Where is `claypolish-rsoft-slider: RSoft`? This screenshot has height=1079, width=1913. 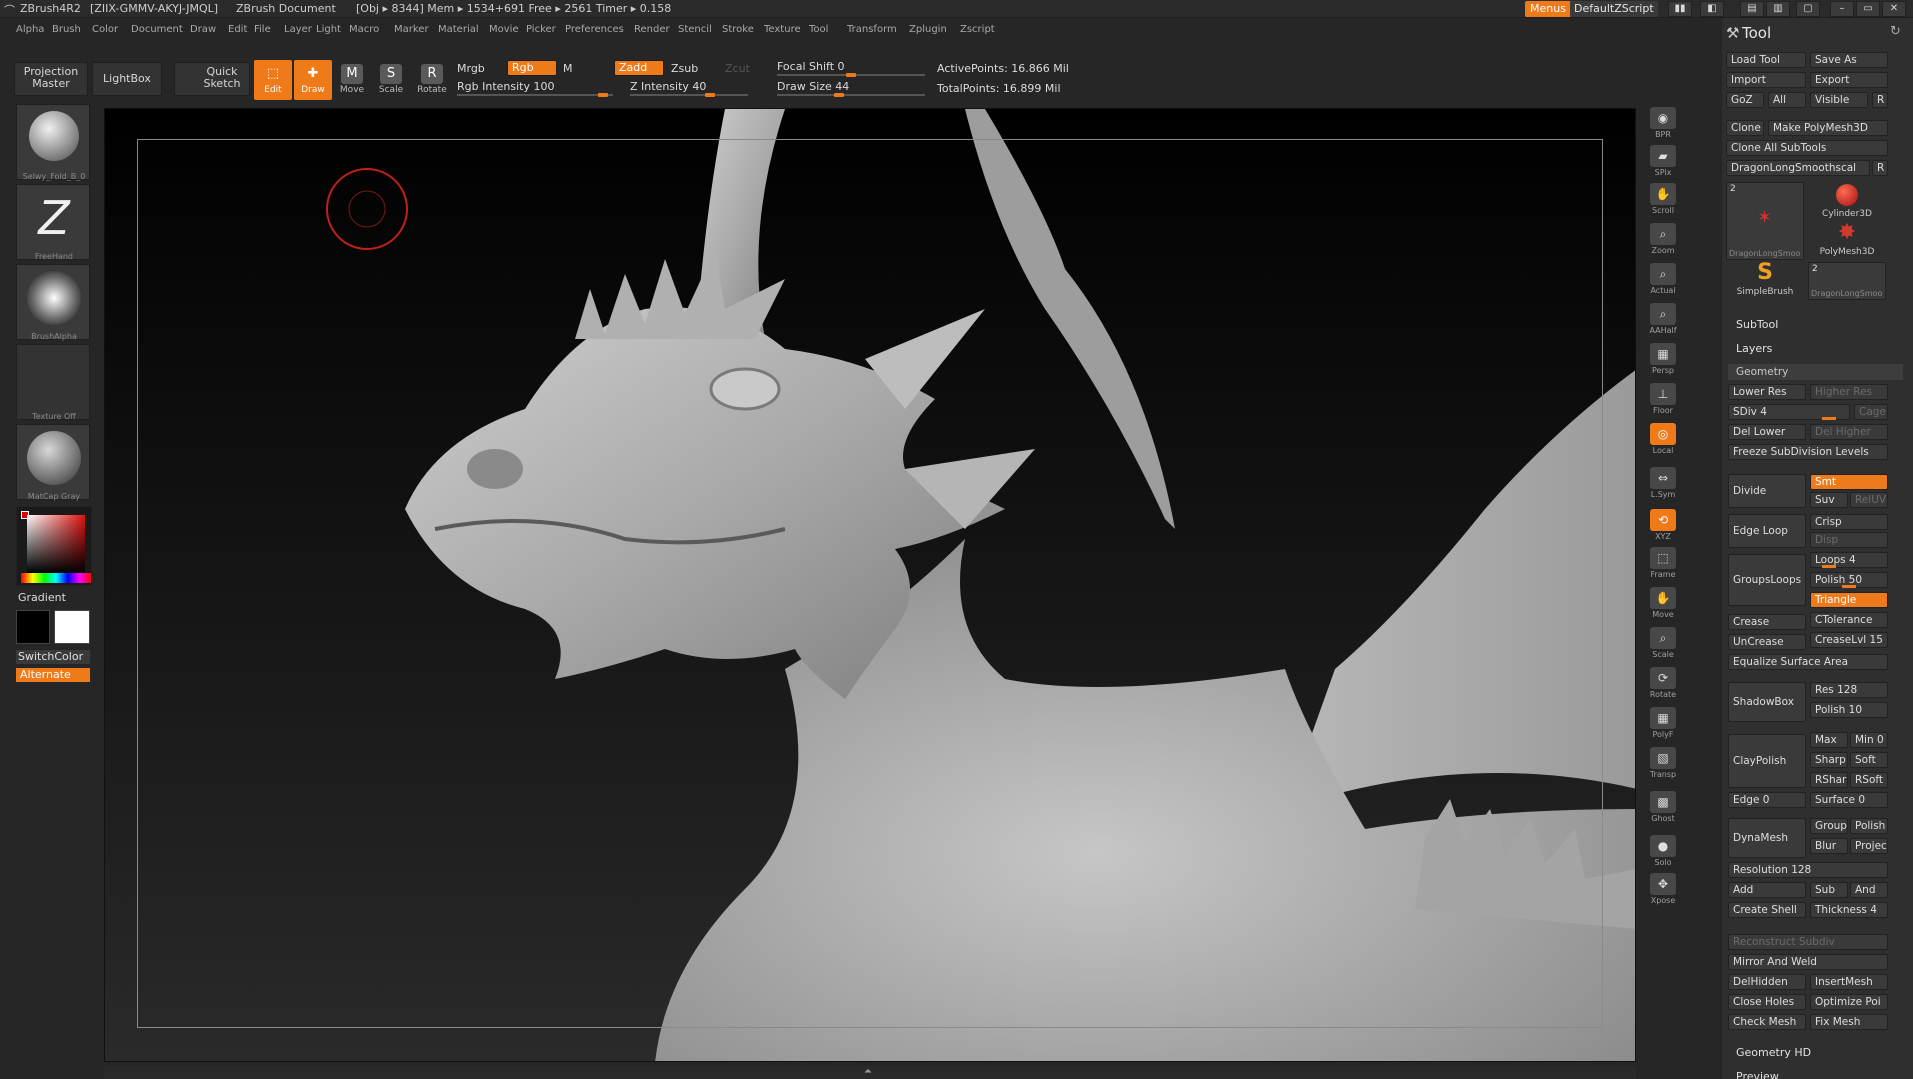 claypolish-rsoft-slider: RSoft is located at coordinates (1869, 780).